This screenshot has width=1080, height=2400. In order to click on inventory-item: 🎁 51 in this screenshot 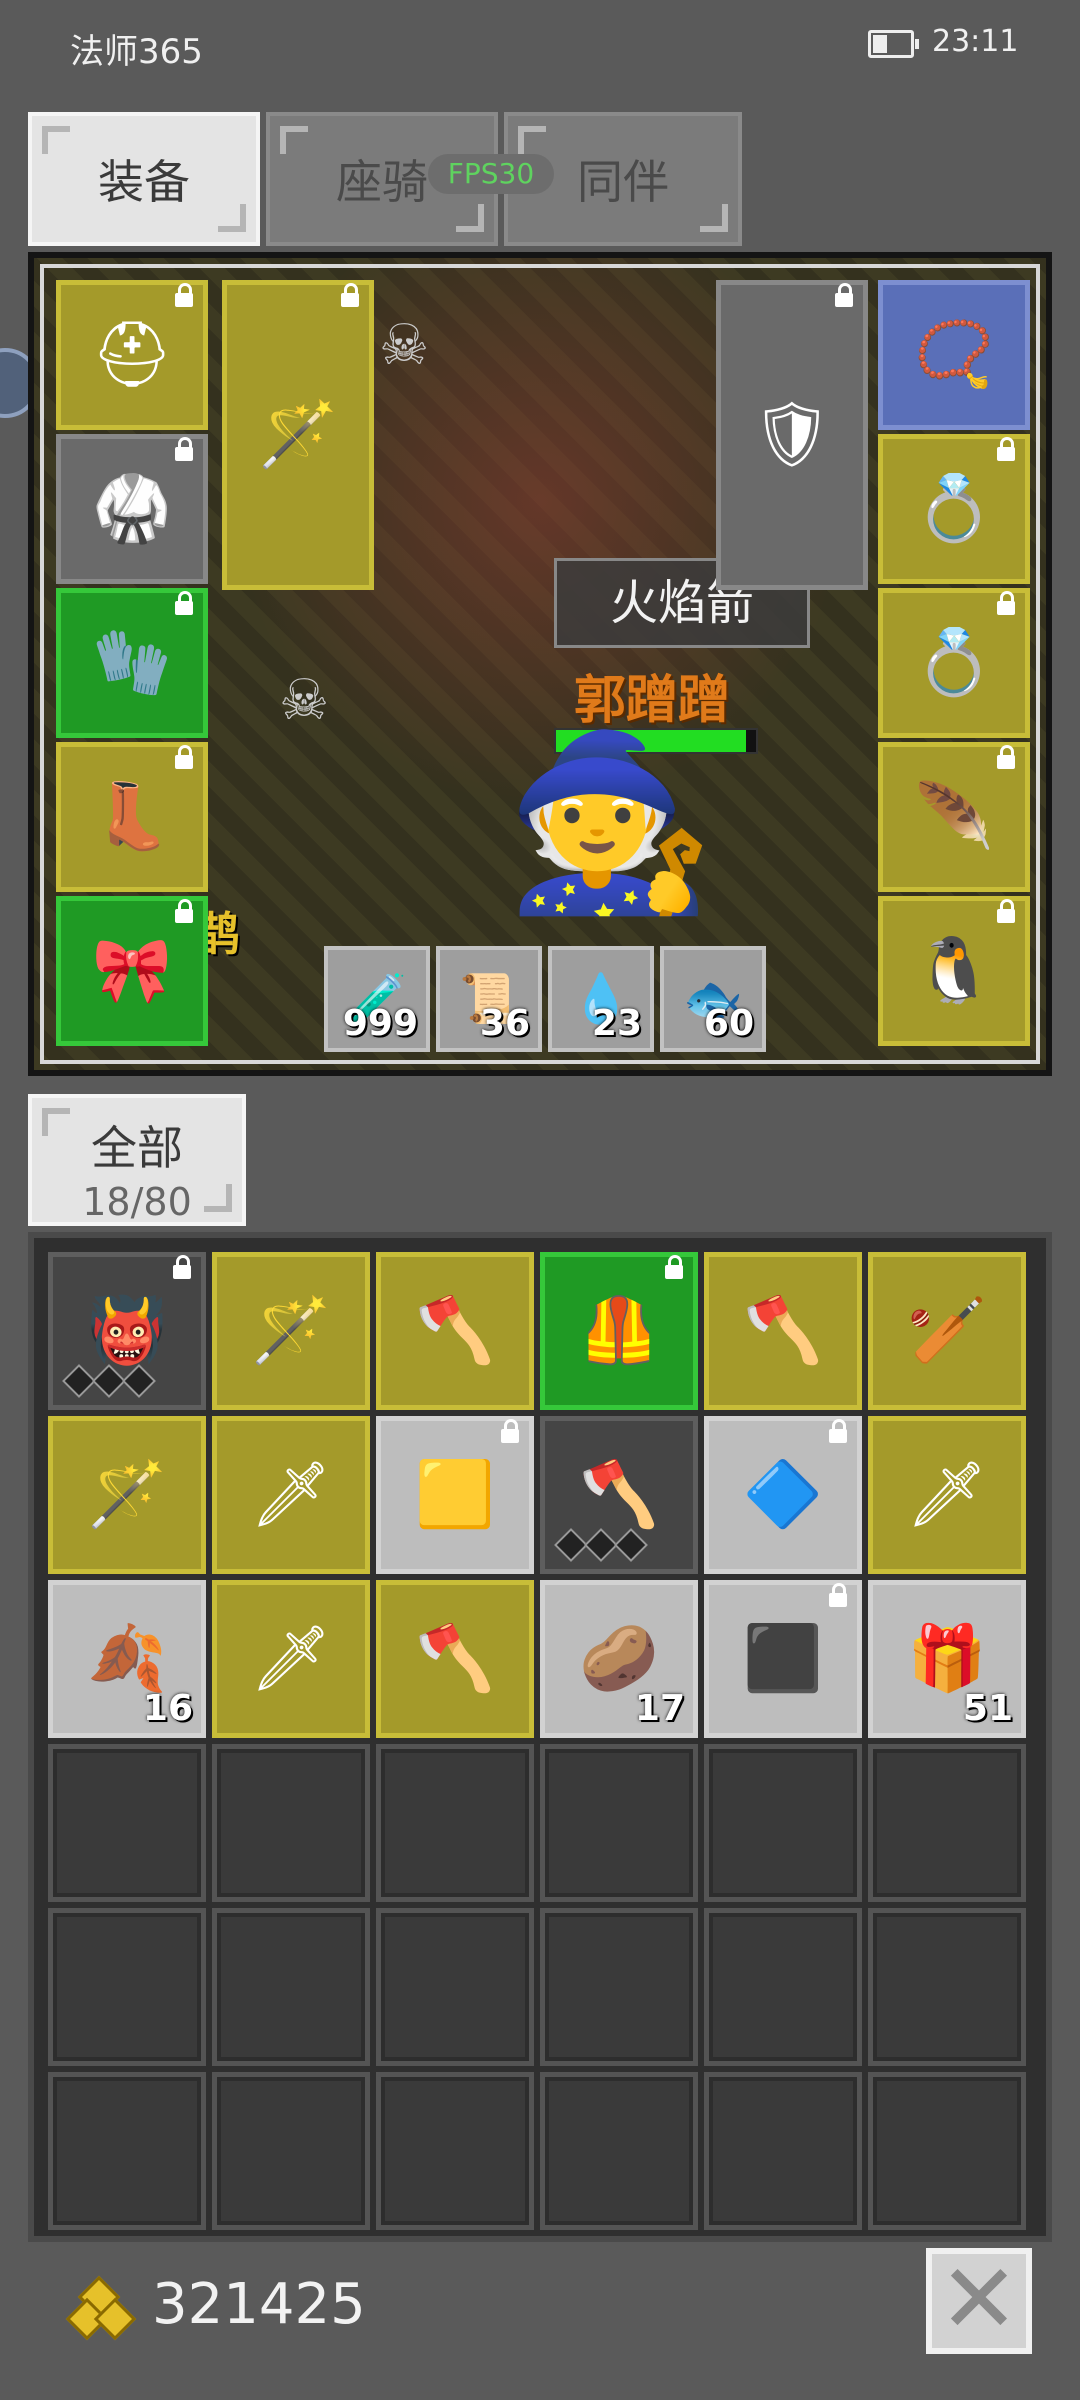, I will do `click(947, 1659)`.